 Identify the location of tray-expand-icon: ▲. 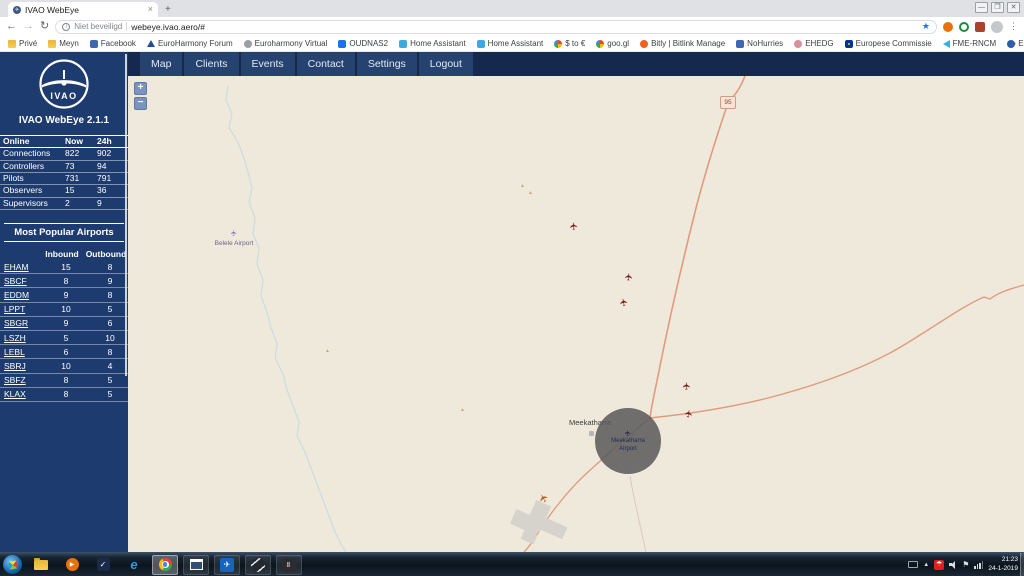
(926, 565).